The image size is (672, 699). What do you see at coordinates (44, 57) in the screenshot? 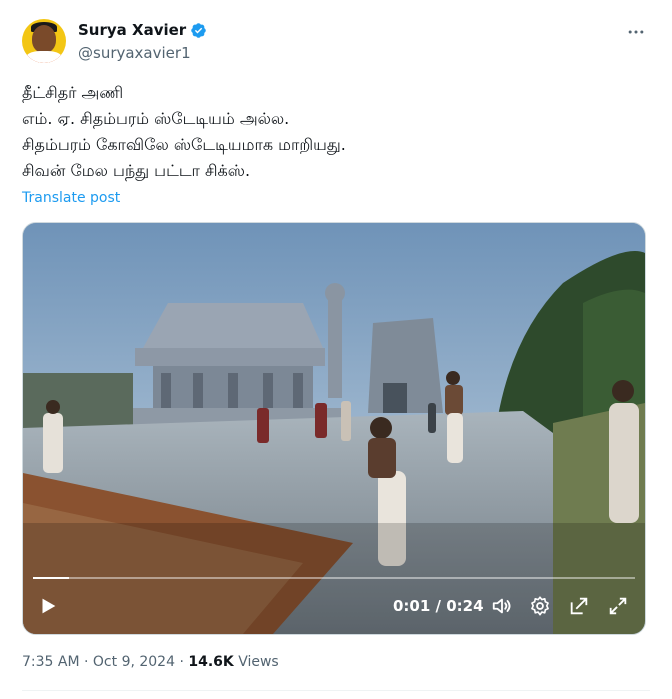
I see `avatar-shirt` at bounding box center [44, 57].